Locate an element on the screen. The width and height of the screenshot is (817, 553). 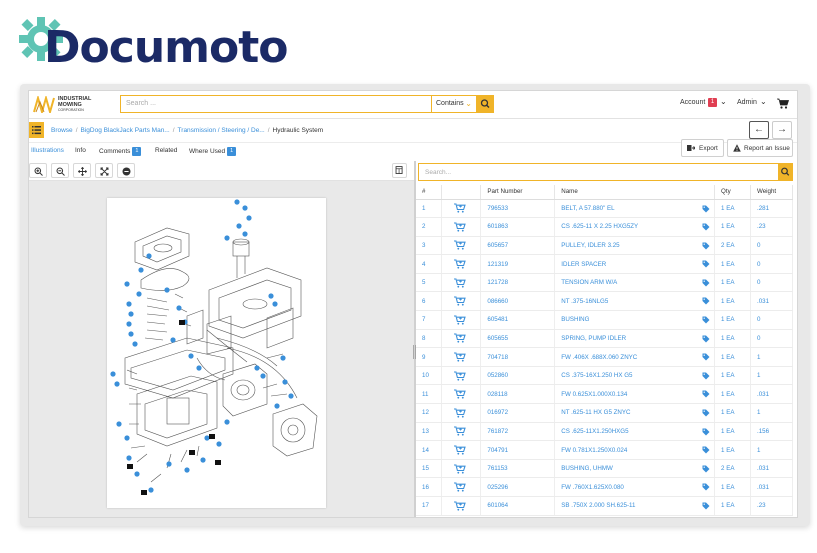
account-chevron-down-icon: ⌄ is located at coordinates (723, 101).